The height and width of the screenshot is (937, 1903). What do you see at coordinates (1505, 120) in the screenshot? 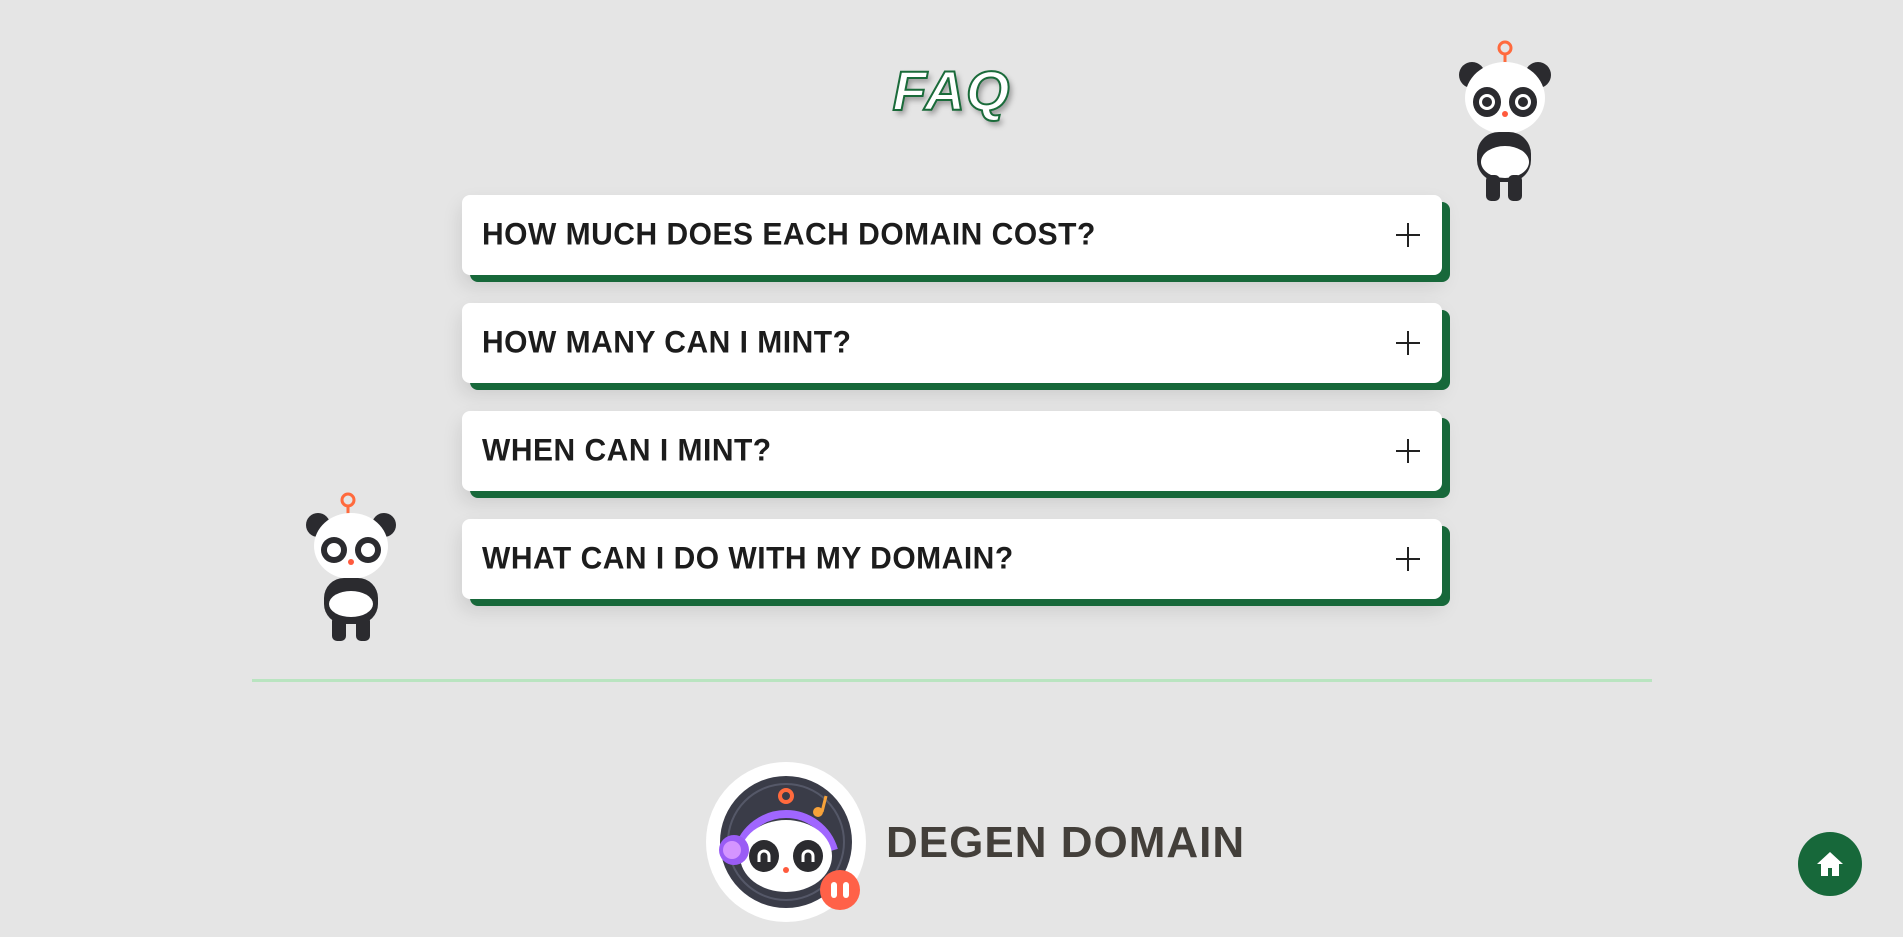
I see `panda-mascot-right` at bounding box center [1505, 120].